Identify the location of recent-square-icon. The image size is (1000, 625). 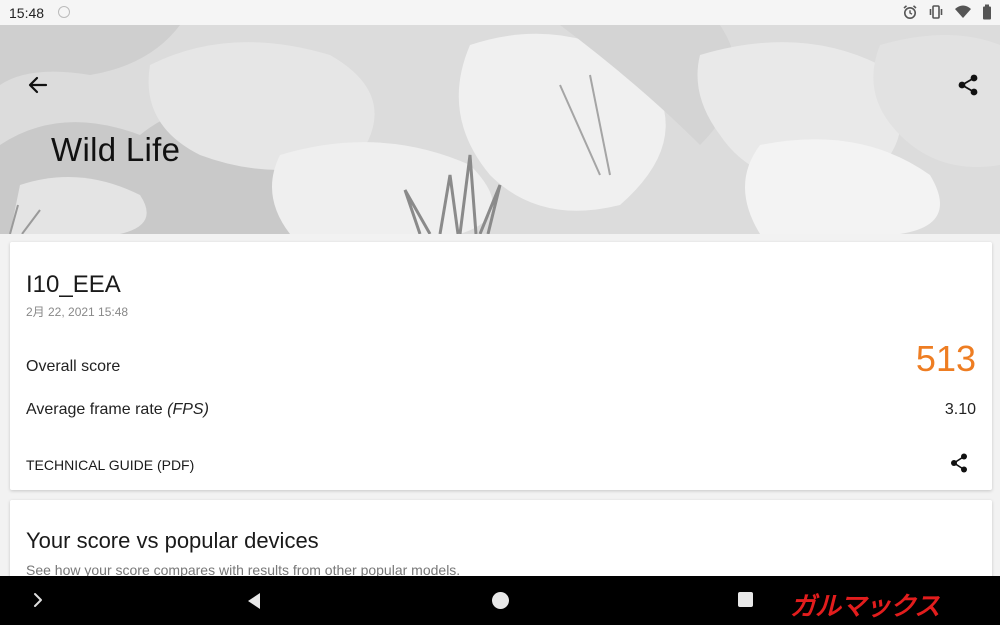
(745, 599).